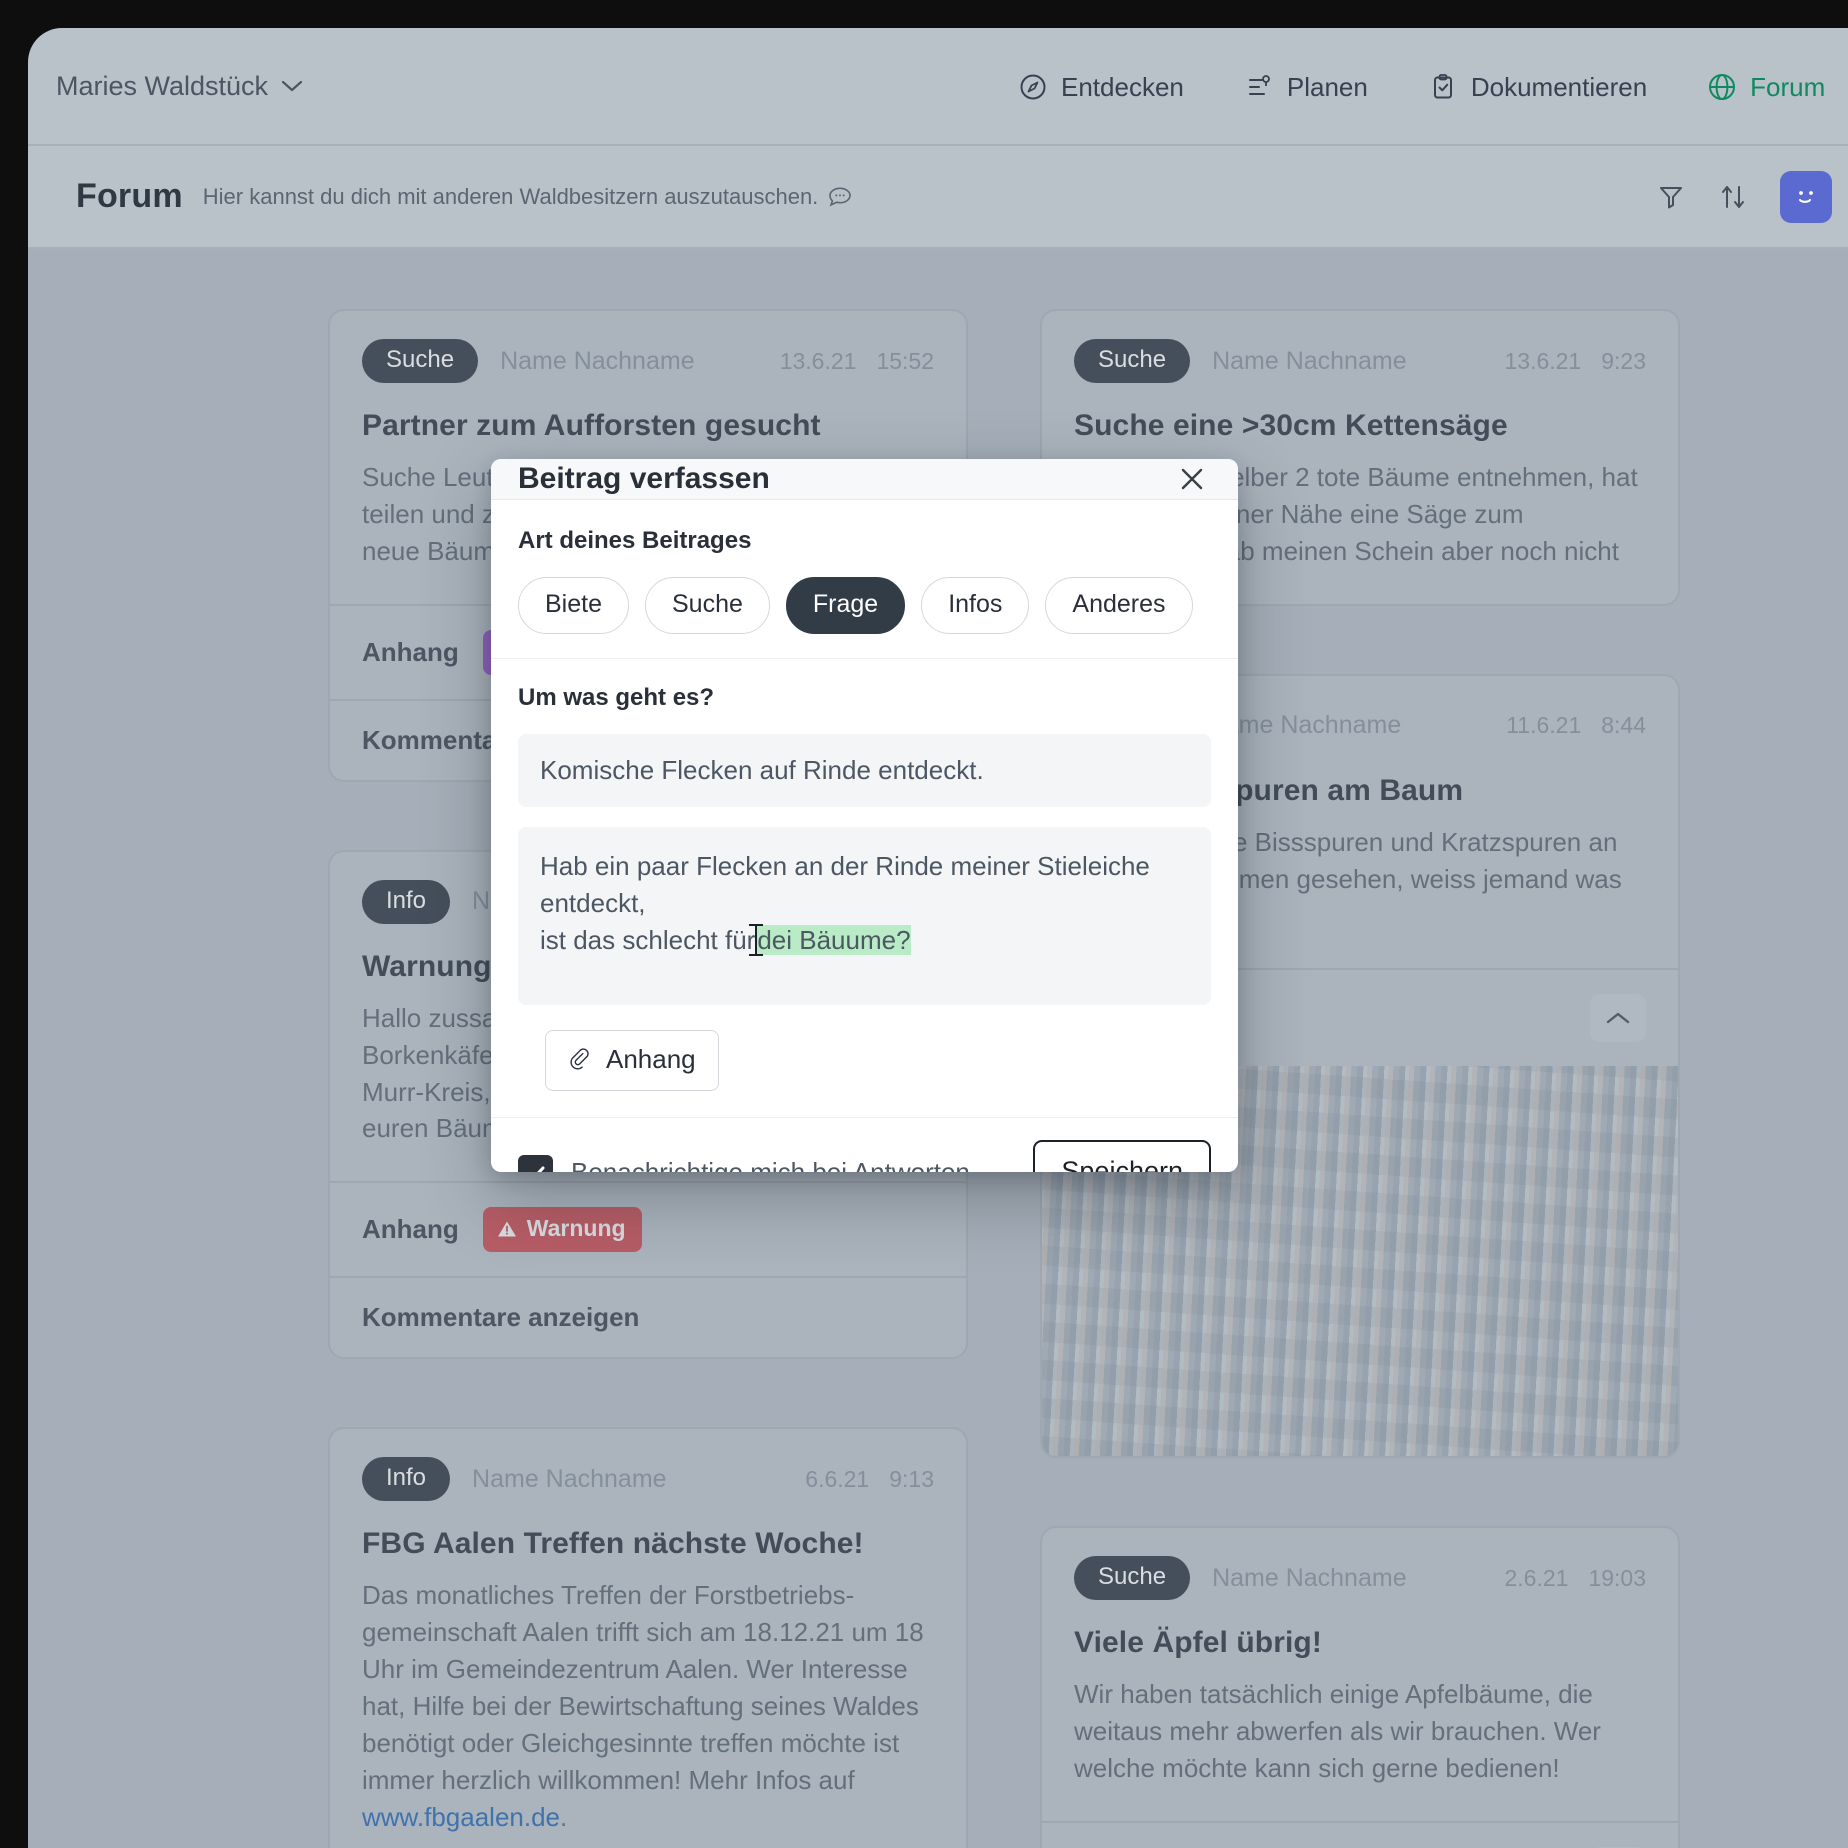  Describe the element at coordinates (845, 605) in the screenshot. I see `type-option-frage: Frage` at that location.